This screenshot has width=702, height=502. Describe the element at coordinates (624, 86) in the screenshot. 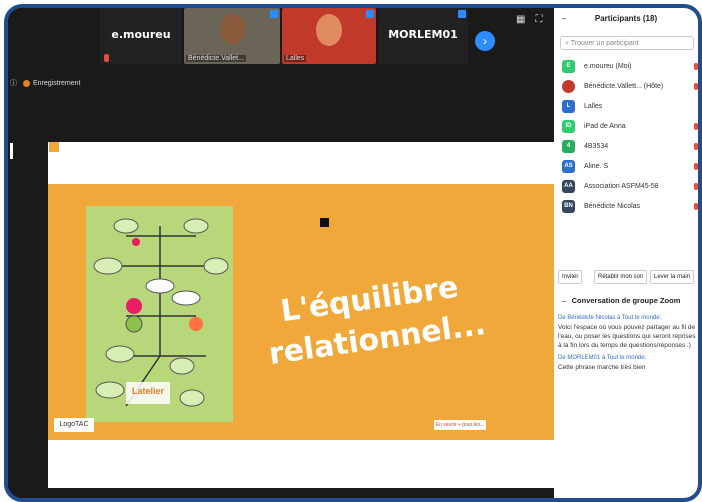

I see `participant-name: Bénédicte.Vallett... (Hôte)` at that location.